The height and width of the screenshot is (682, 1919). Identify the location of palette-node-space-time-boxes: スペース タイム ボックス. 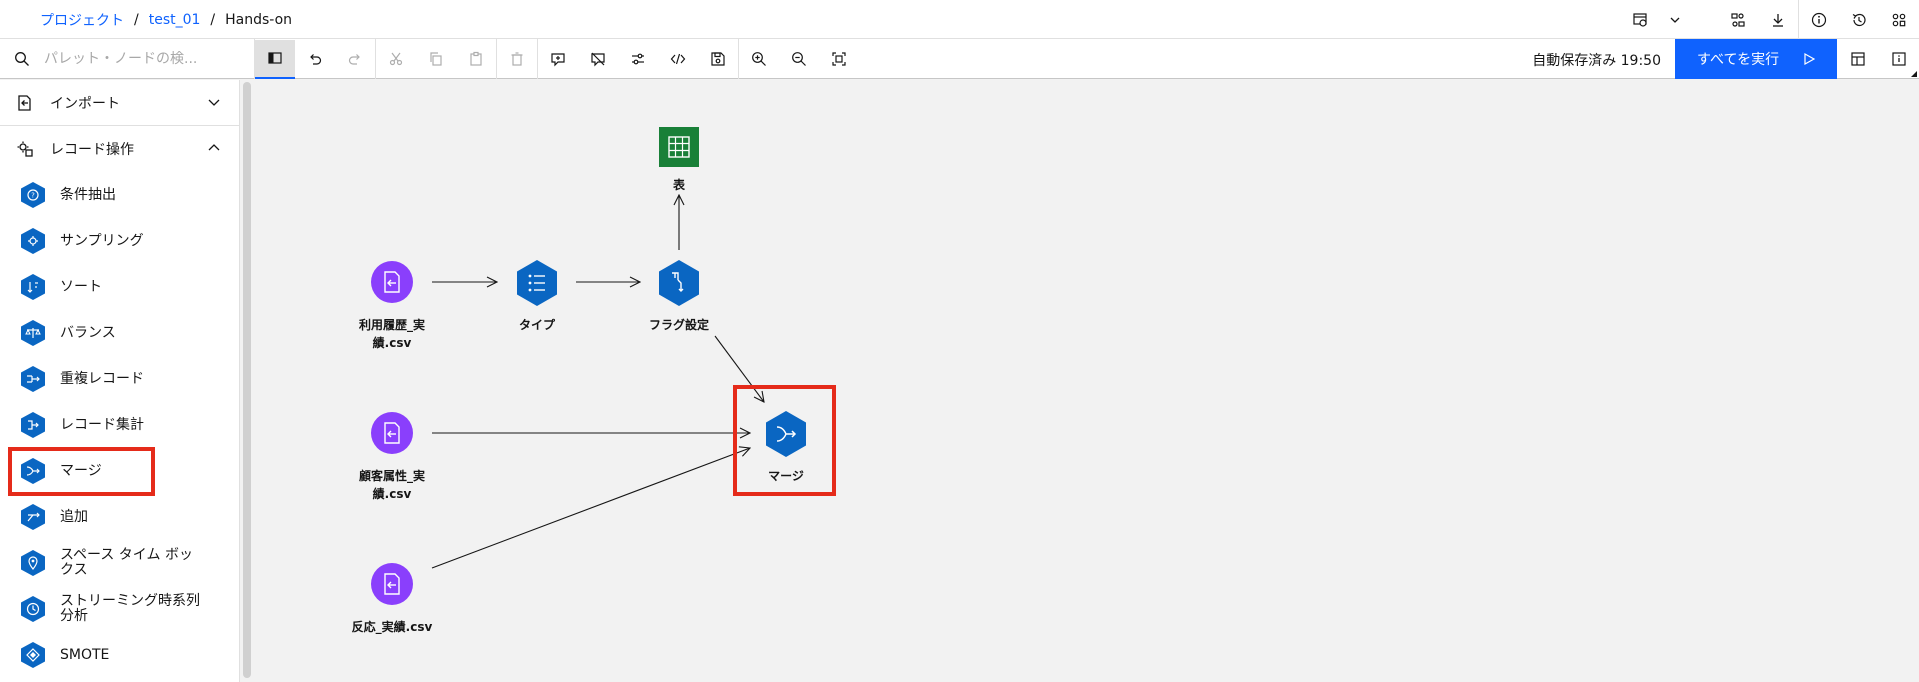
(119, 563).